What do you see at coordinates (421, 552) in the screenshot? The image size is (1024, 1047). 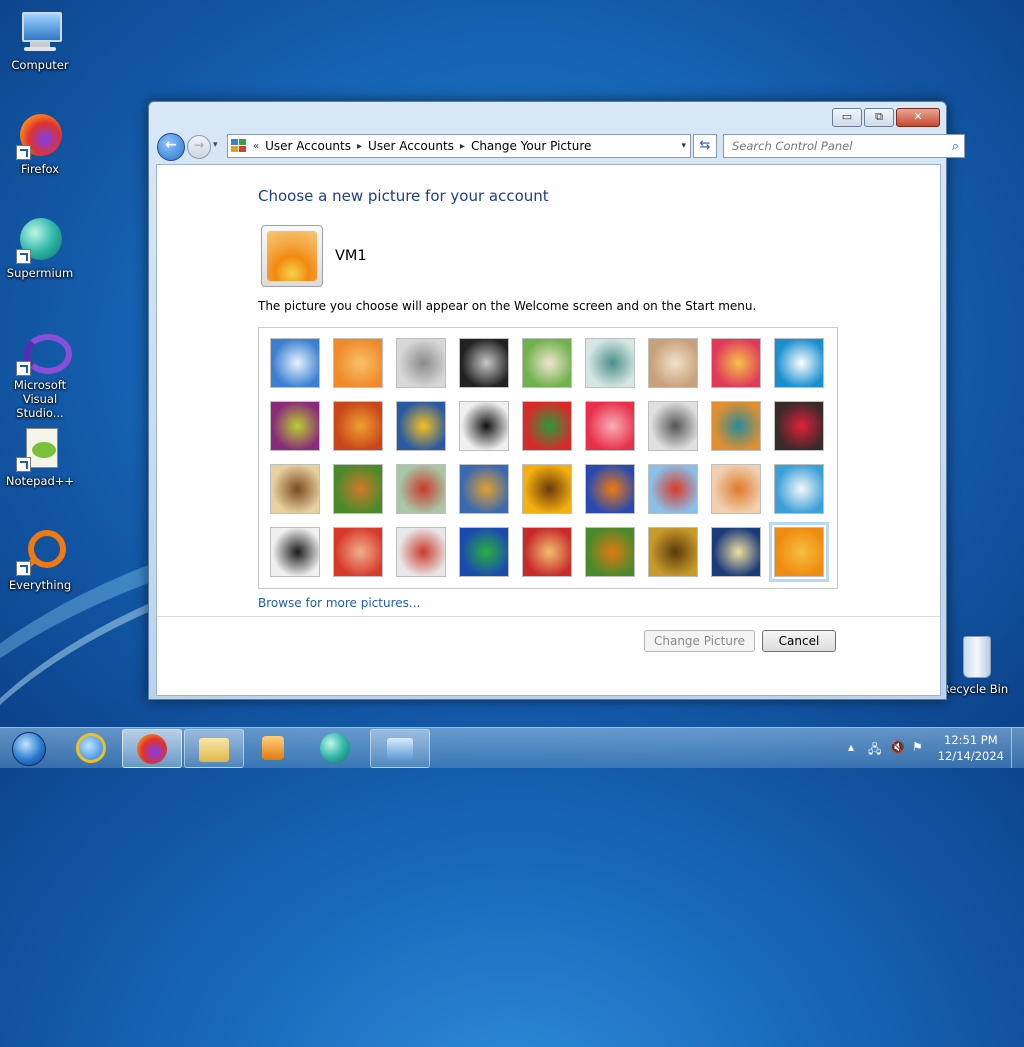 I see `picture-tile-marbles` at bounding box center [421, 552].